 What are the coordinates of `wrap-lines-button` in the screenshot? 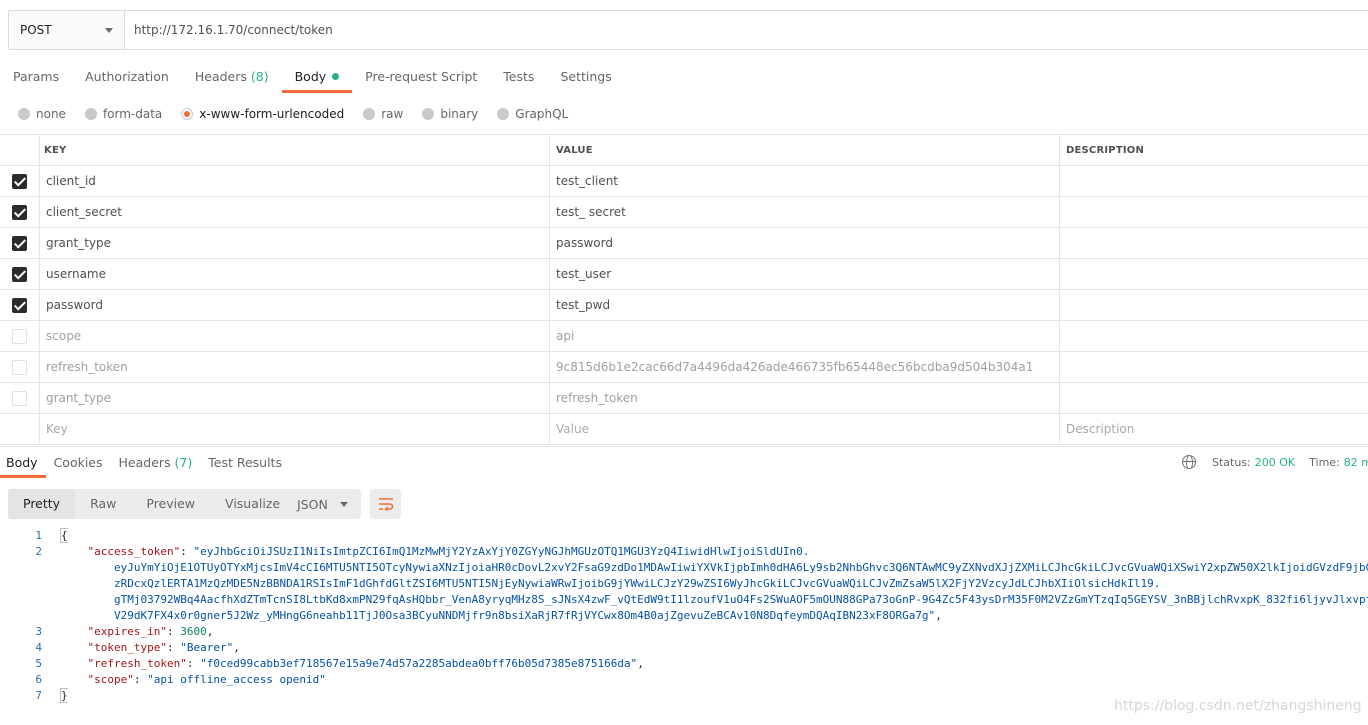 It's located at (385, 504).